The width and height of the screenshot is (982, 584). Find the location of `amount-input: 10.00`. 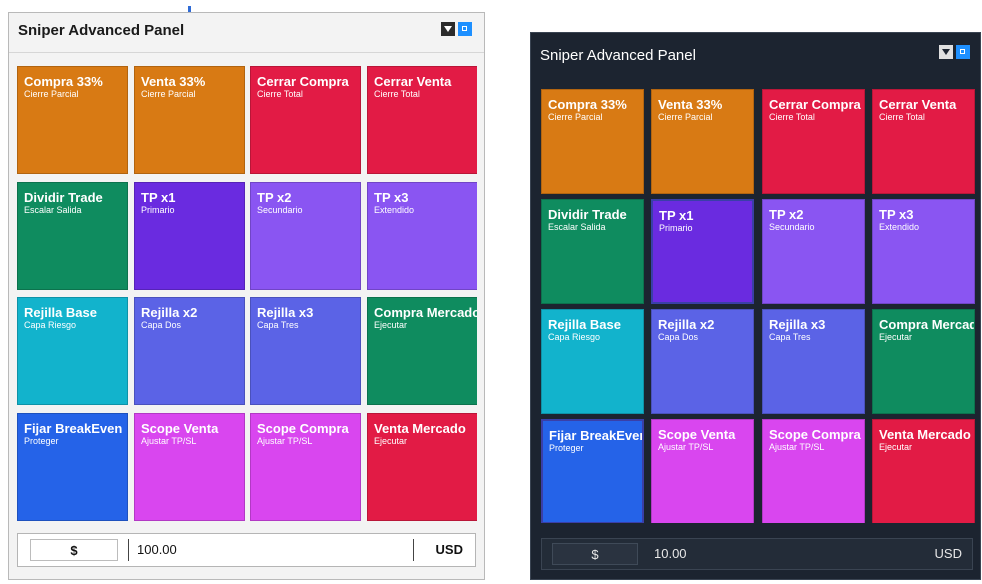

amount-input: 10.00 is located at coordinates (781, 554).